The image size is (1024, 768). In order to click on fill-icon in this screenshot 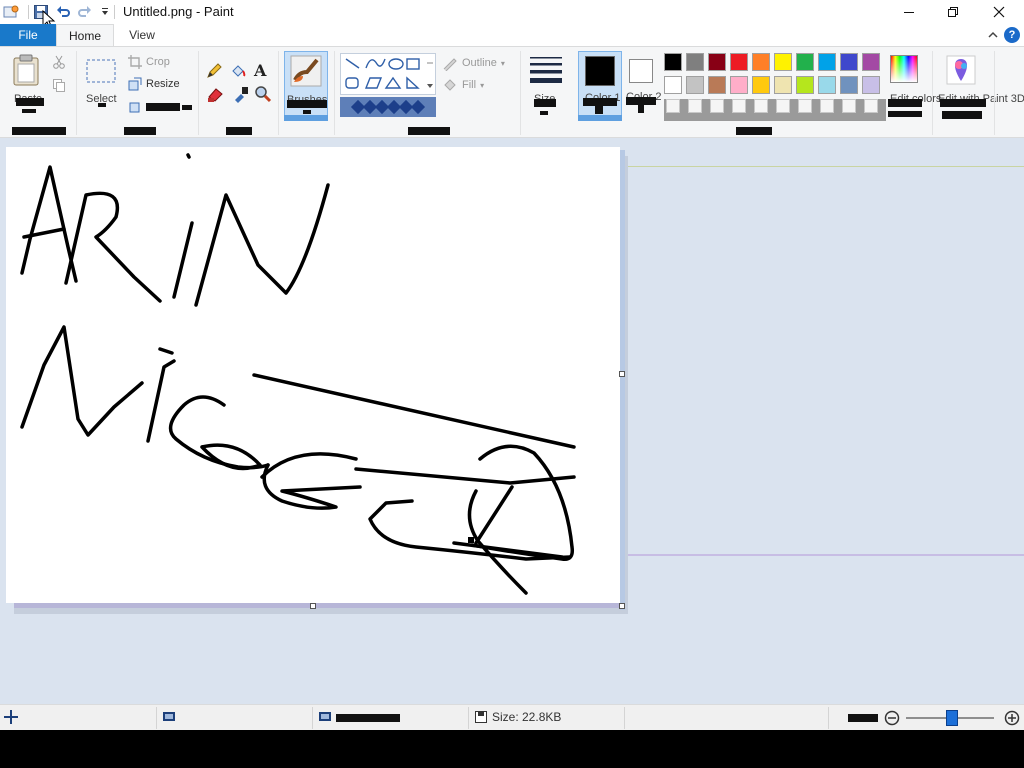, I will do `click(450, 85)`.